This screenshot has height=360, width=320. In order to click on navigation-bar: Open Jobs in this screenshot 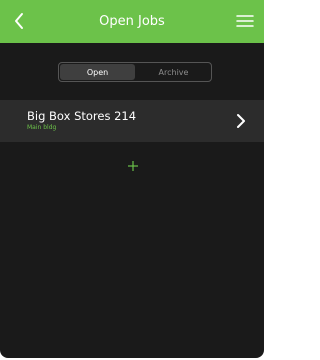, I will do `click(132, 21)`.